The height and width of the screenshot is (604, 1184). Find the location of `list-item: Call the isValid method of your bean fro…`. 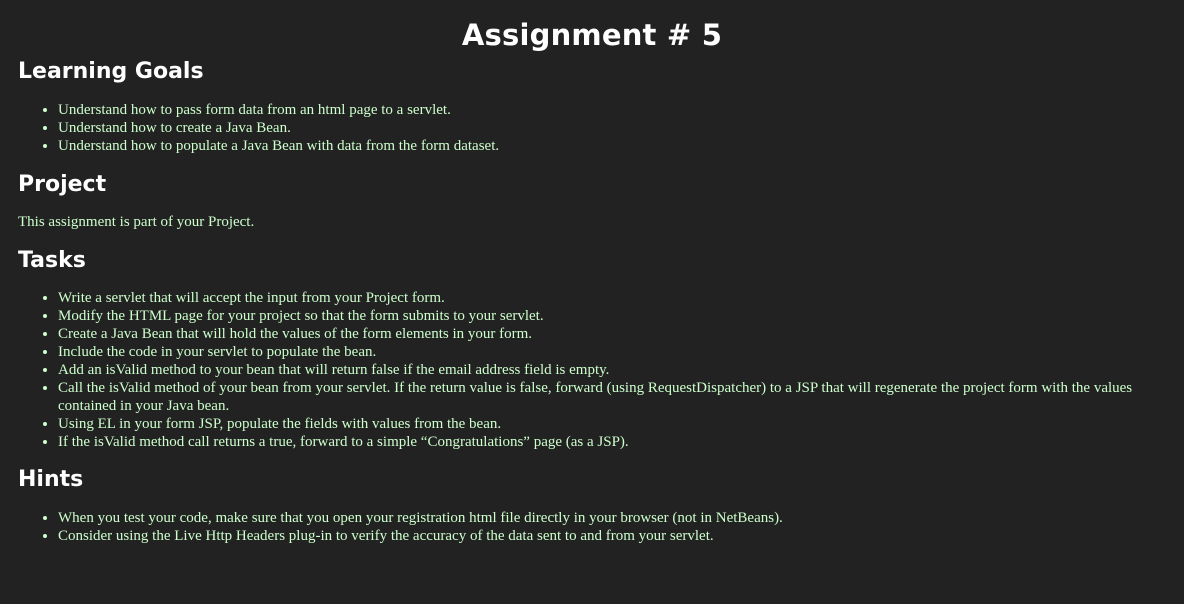

list-item: Call the isValid method of your bean fro… is located at coordinates (612, 397).